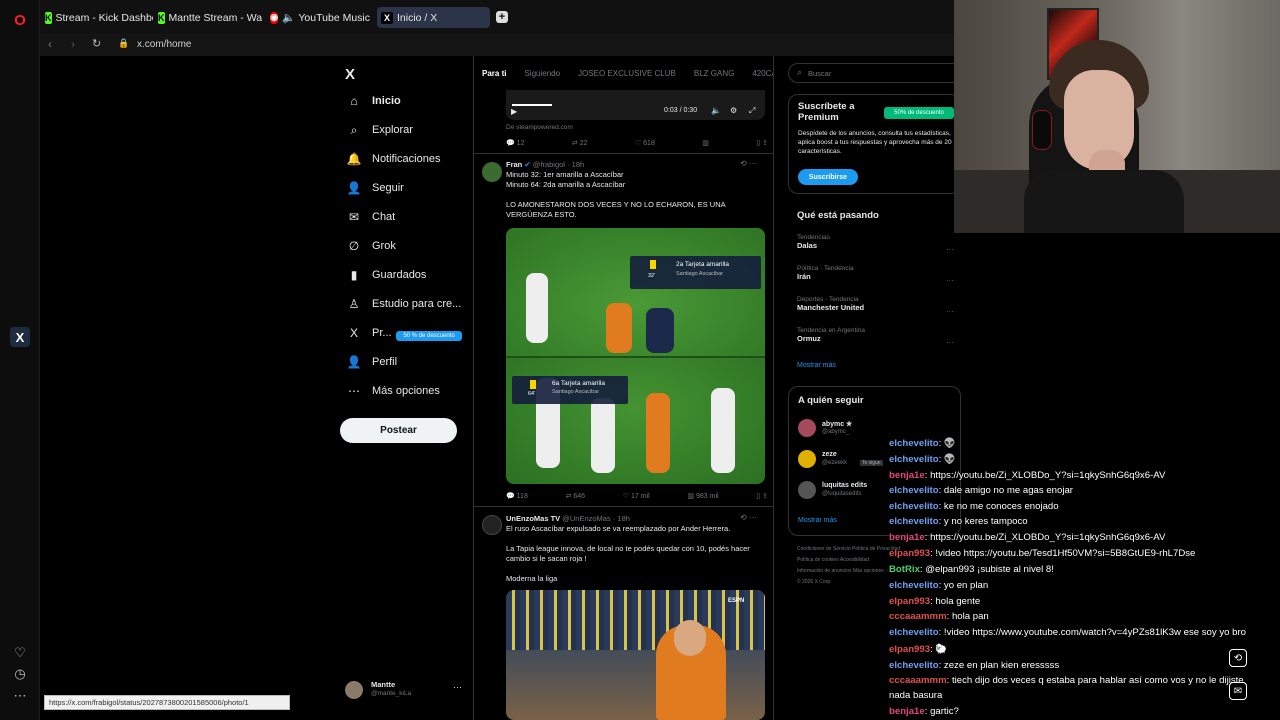 This screenshot has height=720, width=1280. Describe the element at coordinates (714, 73) in the screenshot. I see `tab-blz: BLZ GANG` at that location.